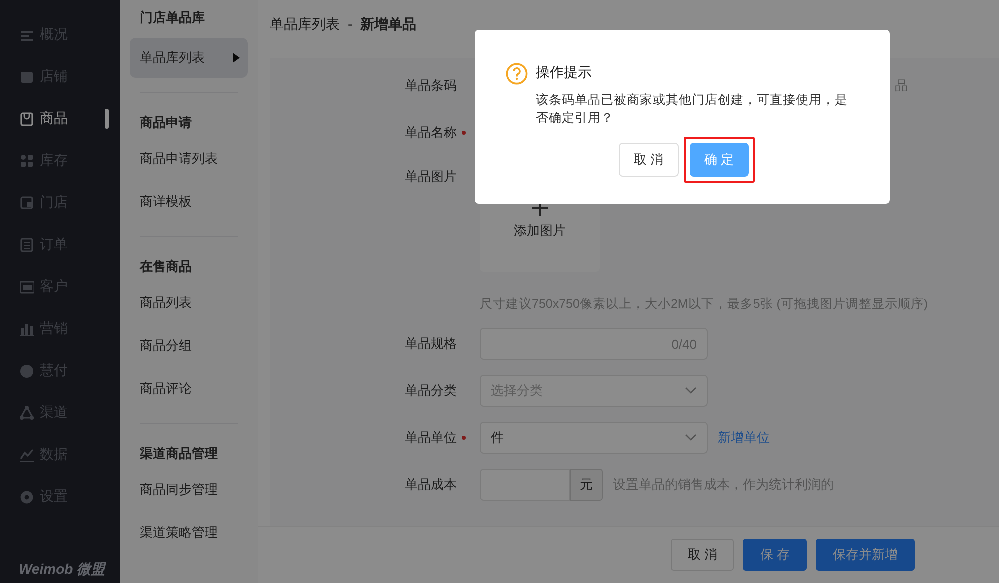 Image resolution: width=999 pixels, height=583 pixels. What do you see at coordinates (165, 267) in the screenshot?
I see `group-title: 在售商品` at bounding box center [165, 267].